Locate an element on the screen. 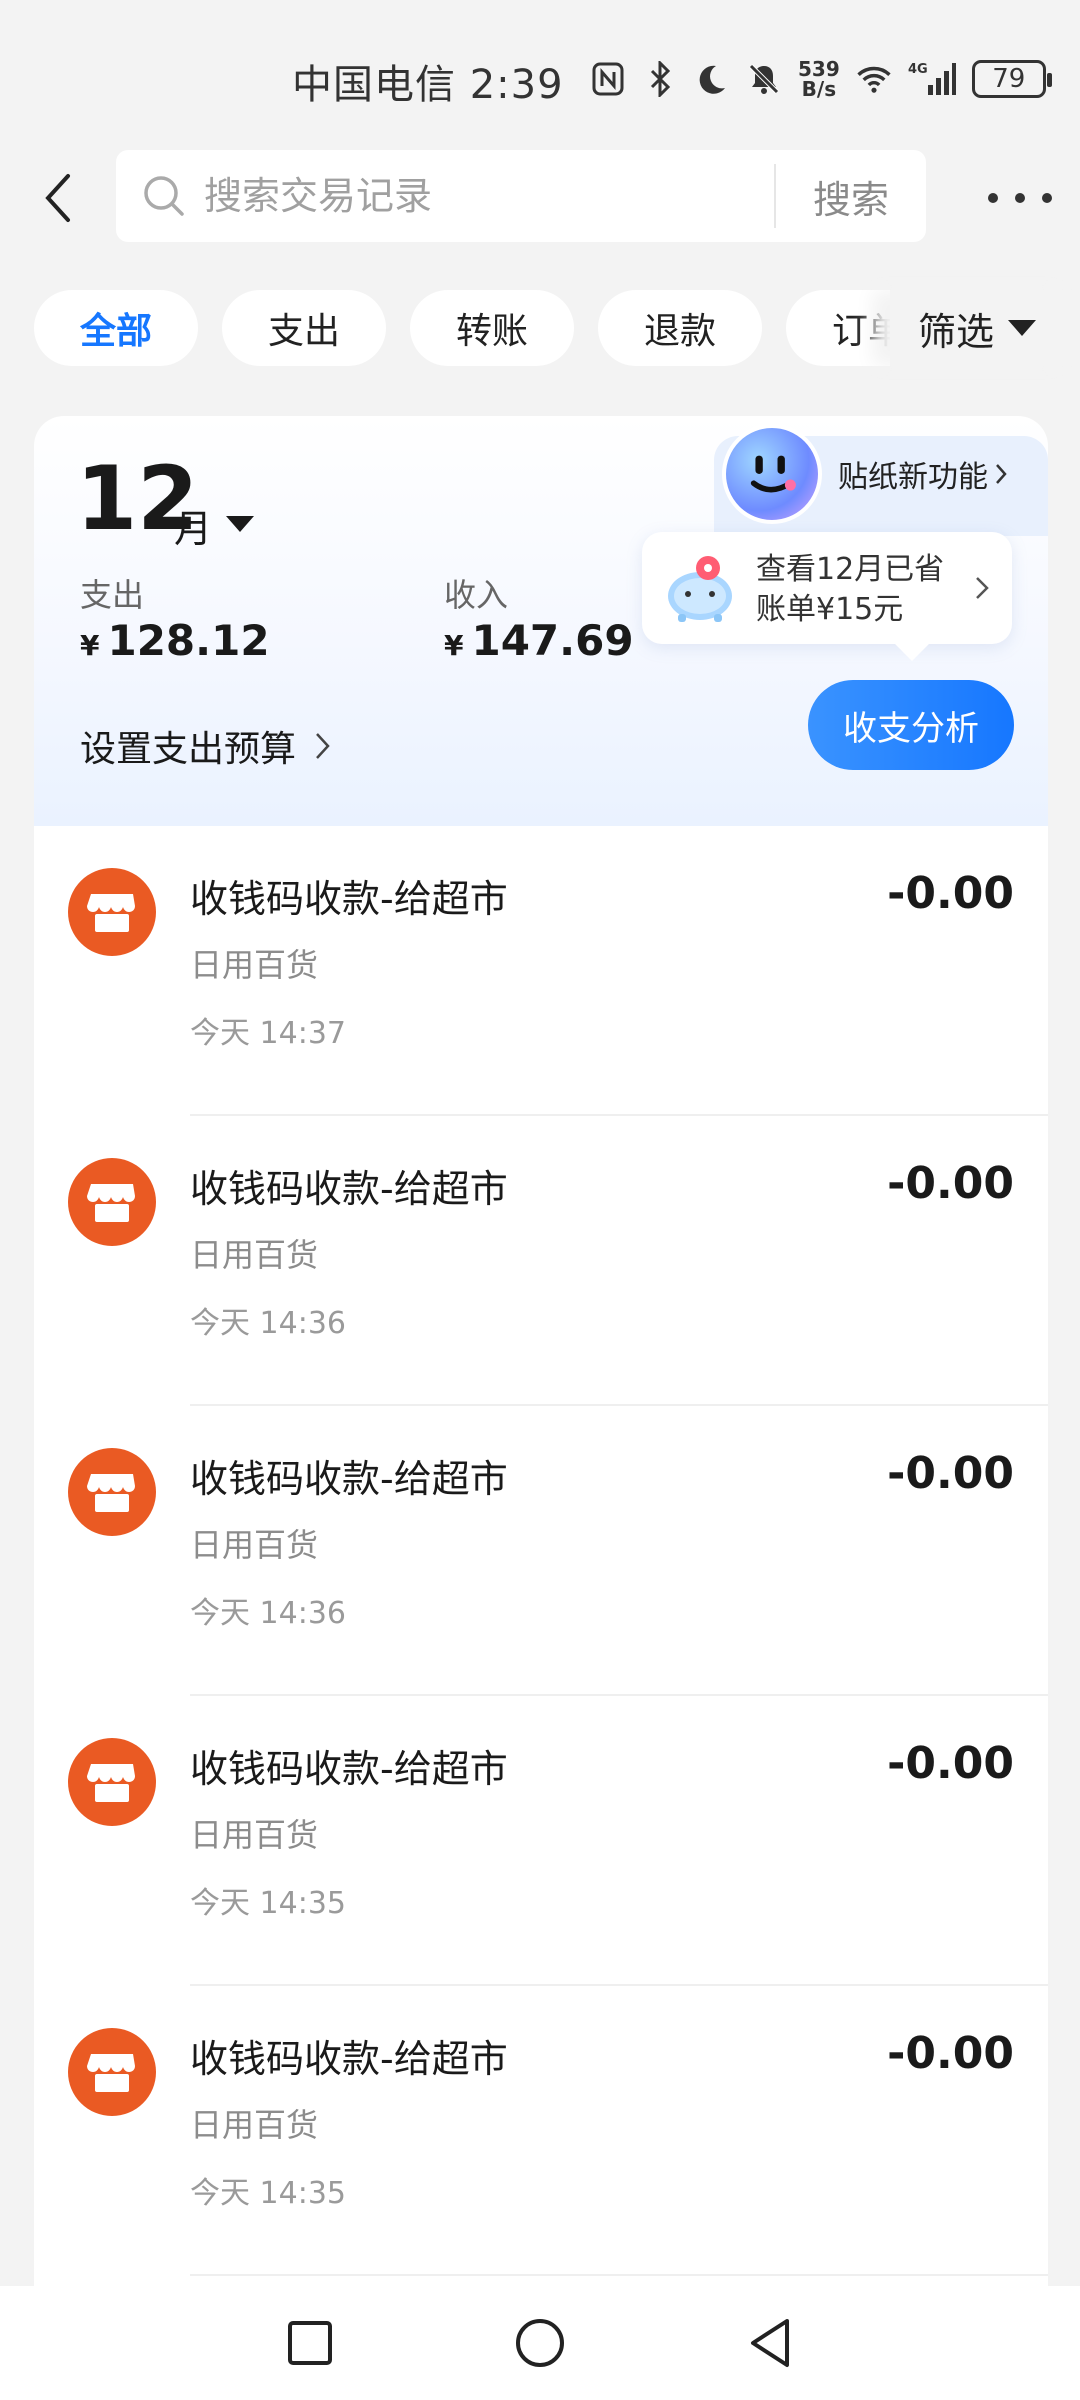  transaction-time: 今天 14:37 is located at coordinates (268, 1033).